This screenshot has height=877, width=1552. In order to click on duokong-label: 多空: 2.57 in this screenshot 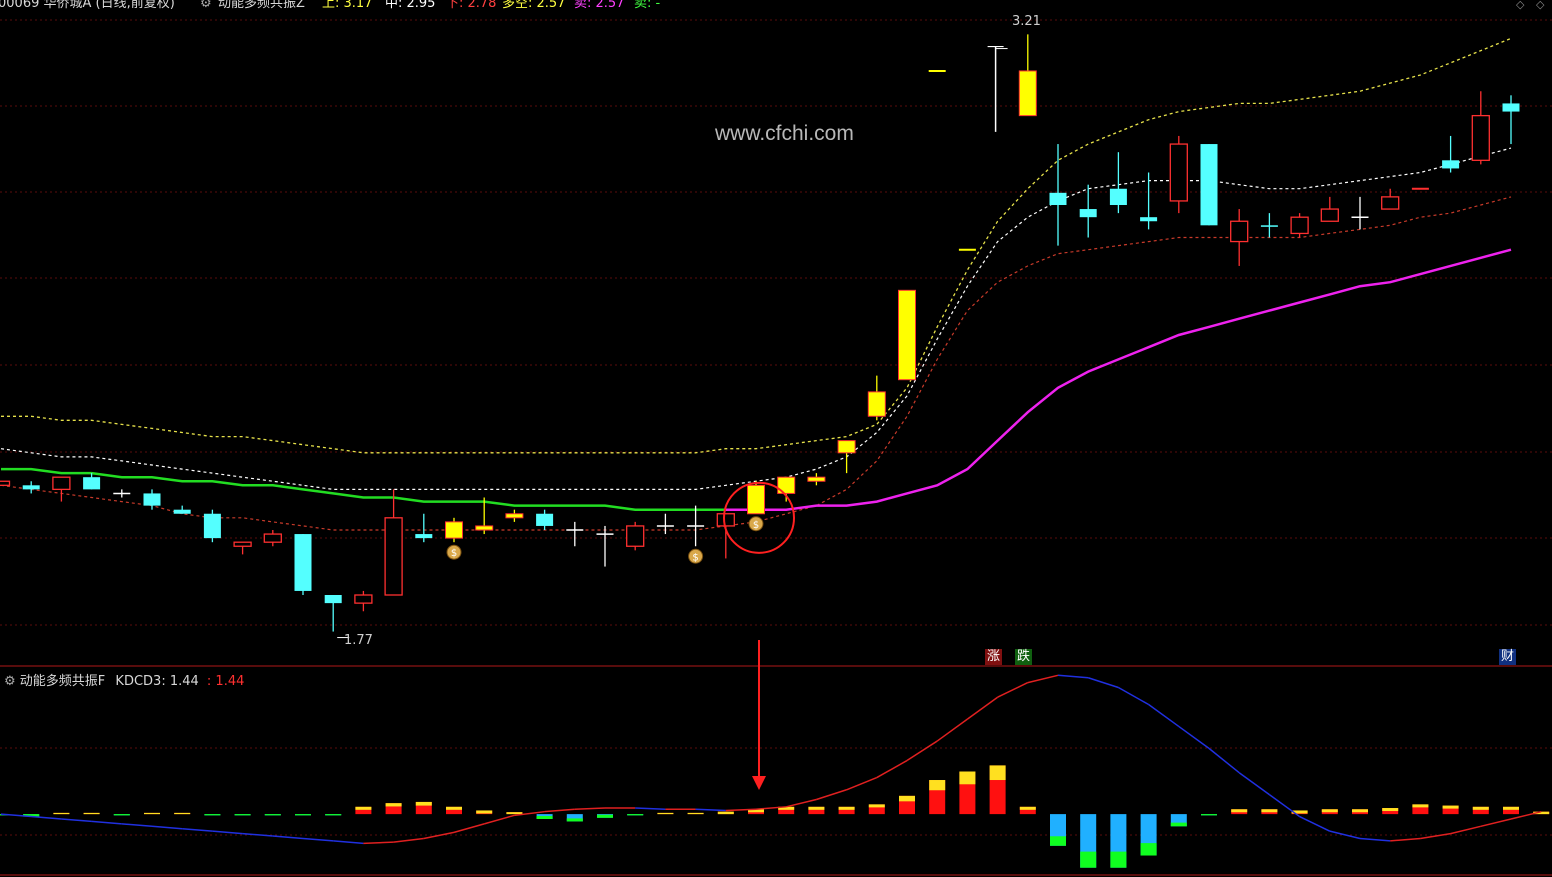, I will do `click(534, 5)`.